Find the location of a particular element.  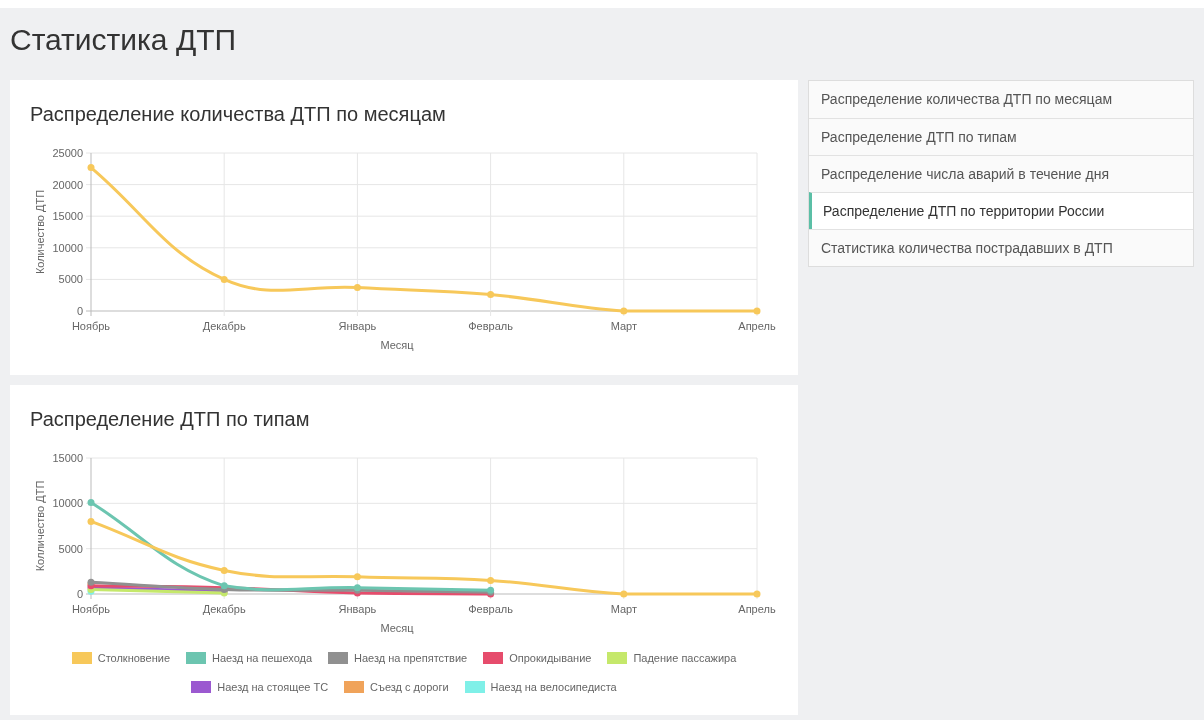

legend-label: Опрокидывание is located at coordinates (550, 658).